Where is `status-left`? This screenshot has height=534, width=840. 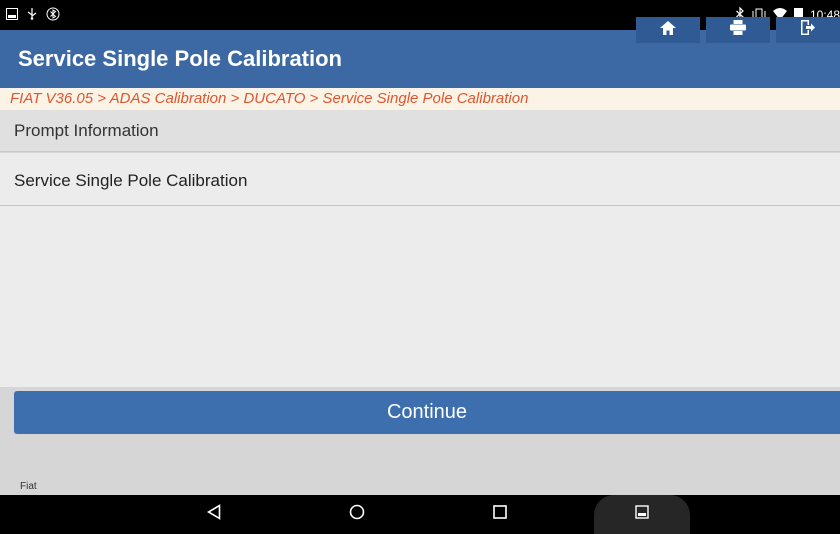 status-left is located at coordinates (33, 15).